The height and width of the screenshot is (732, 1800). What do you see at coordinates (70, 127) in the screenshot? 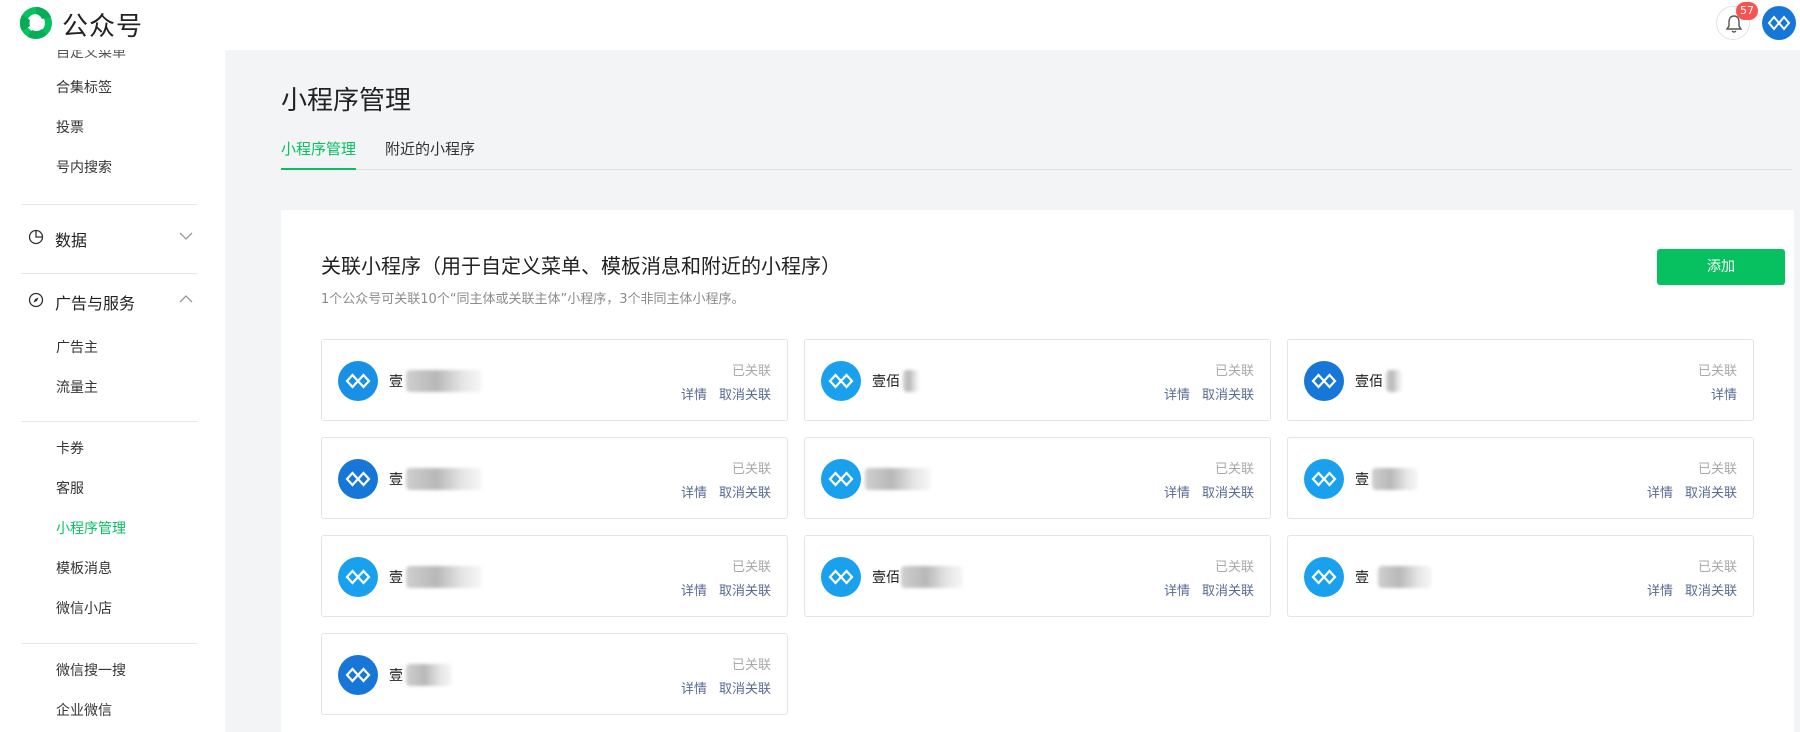
I see `sidebar-item-vote: 投票` at bounding box center [70, 127].